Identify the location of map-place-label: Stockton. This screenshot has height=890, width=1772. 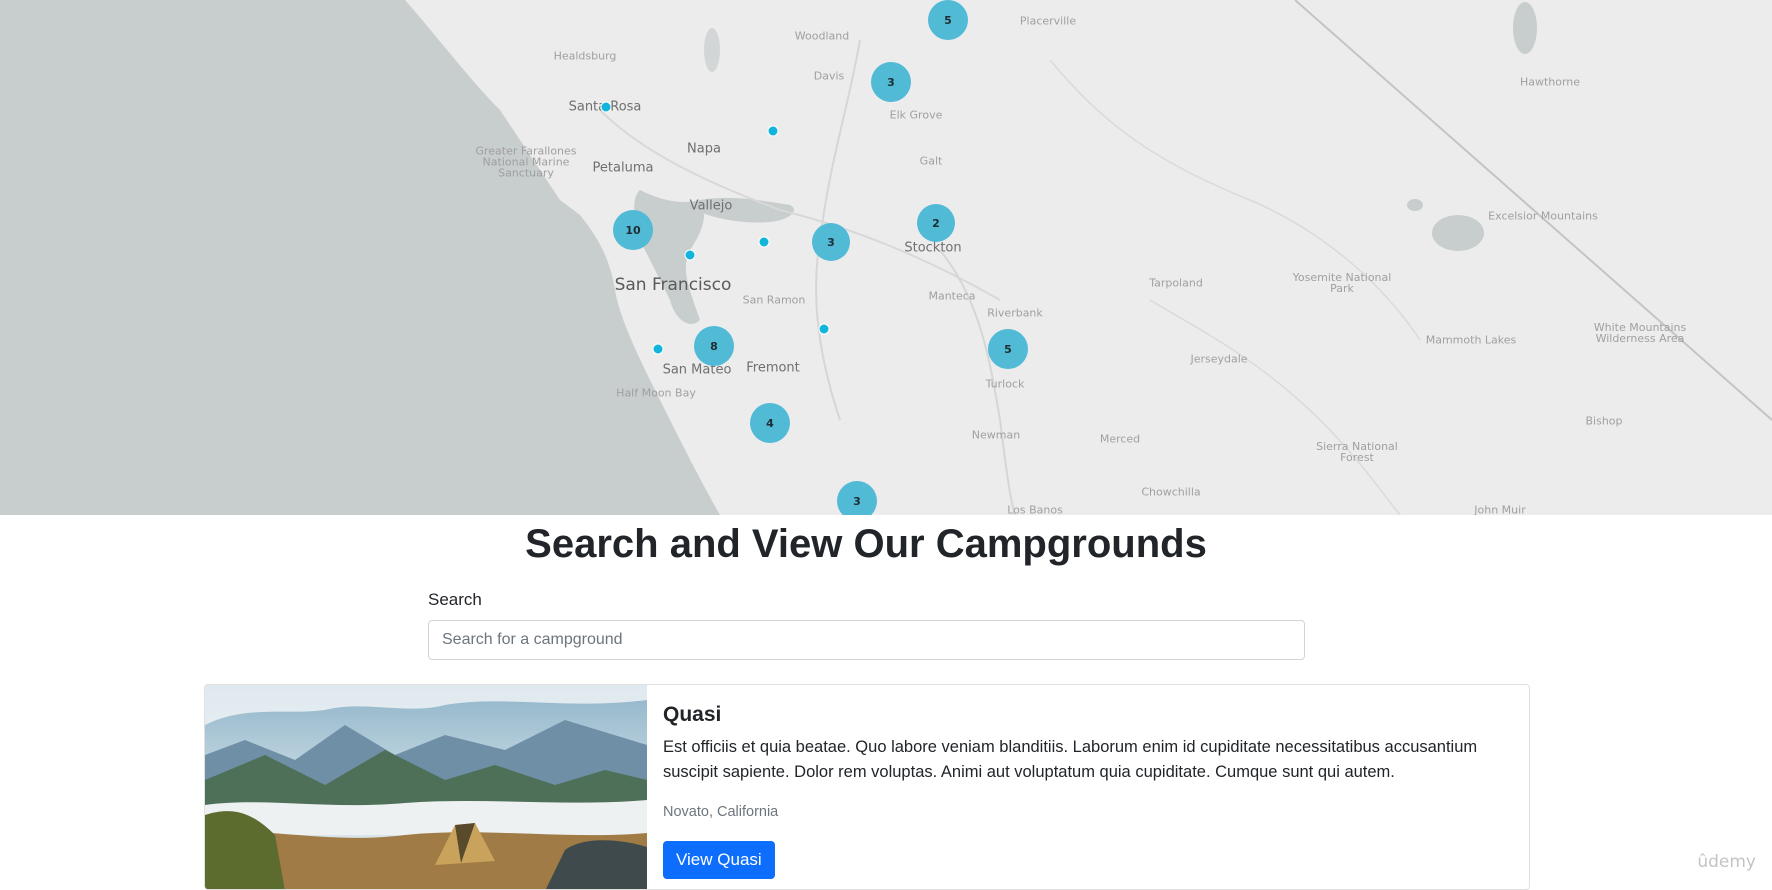
(933, 248).